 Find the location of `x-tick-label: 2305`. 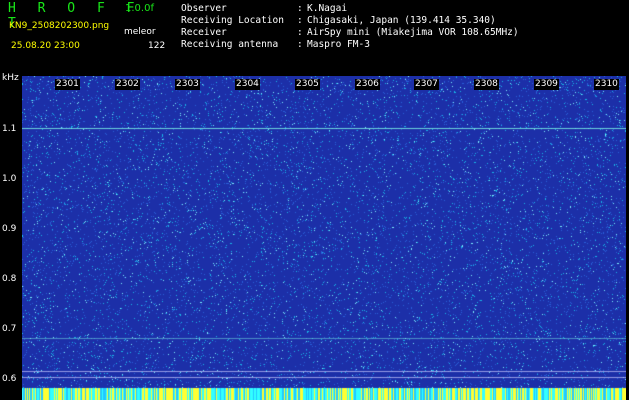

x-tick-label: 2305 is located at coordinates (307, 84).